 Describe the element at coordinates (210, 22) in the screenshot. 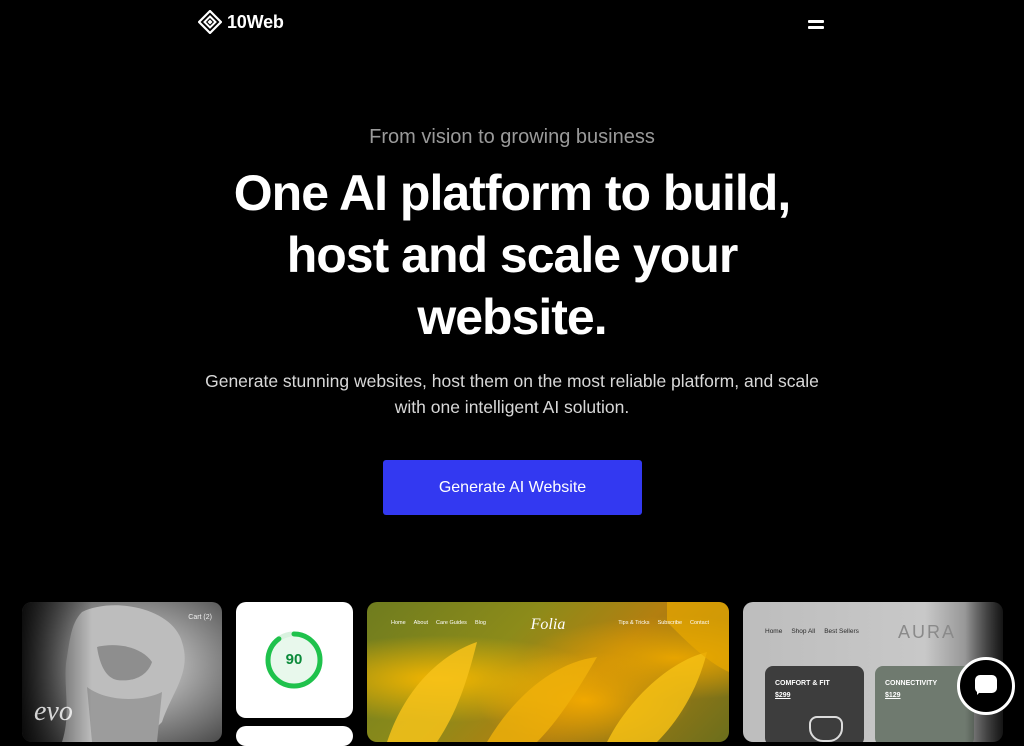

I see `10web-diamond-logo-icon` at that location.